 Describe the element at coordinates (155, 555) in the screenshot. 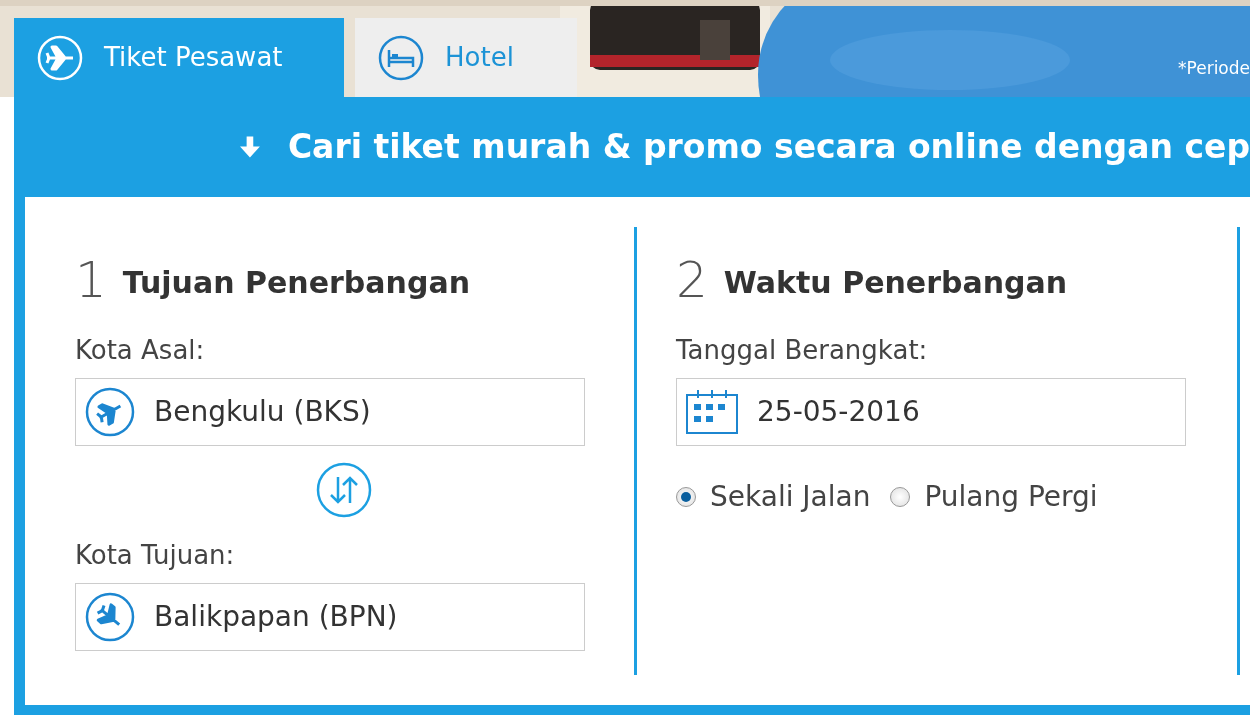

I see `field-label: Kota Tujuan:` at that location.